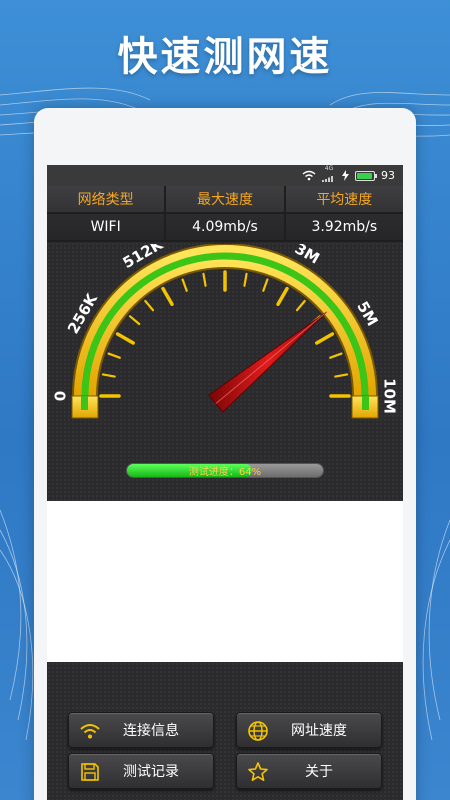 The image size is (450, 800). I want to click on url-speed-button: 网址速度, so click(309, 730).